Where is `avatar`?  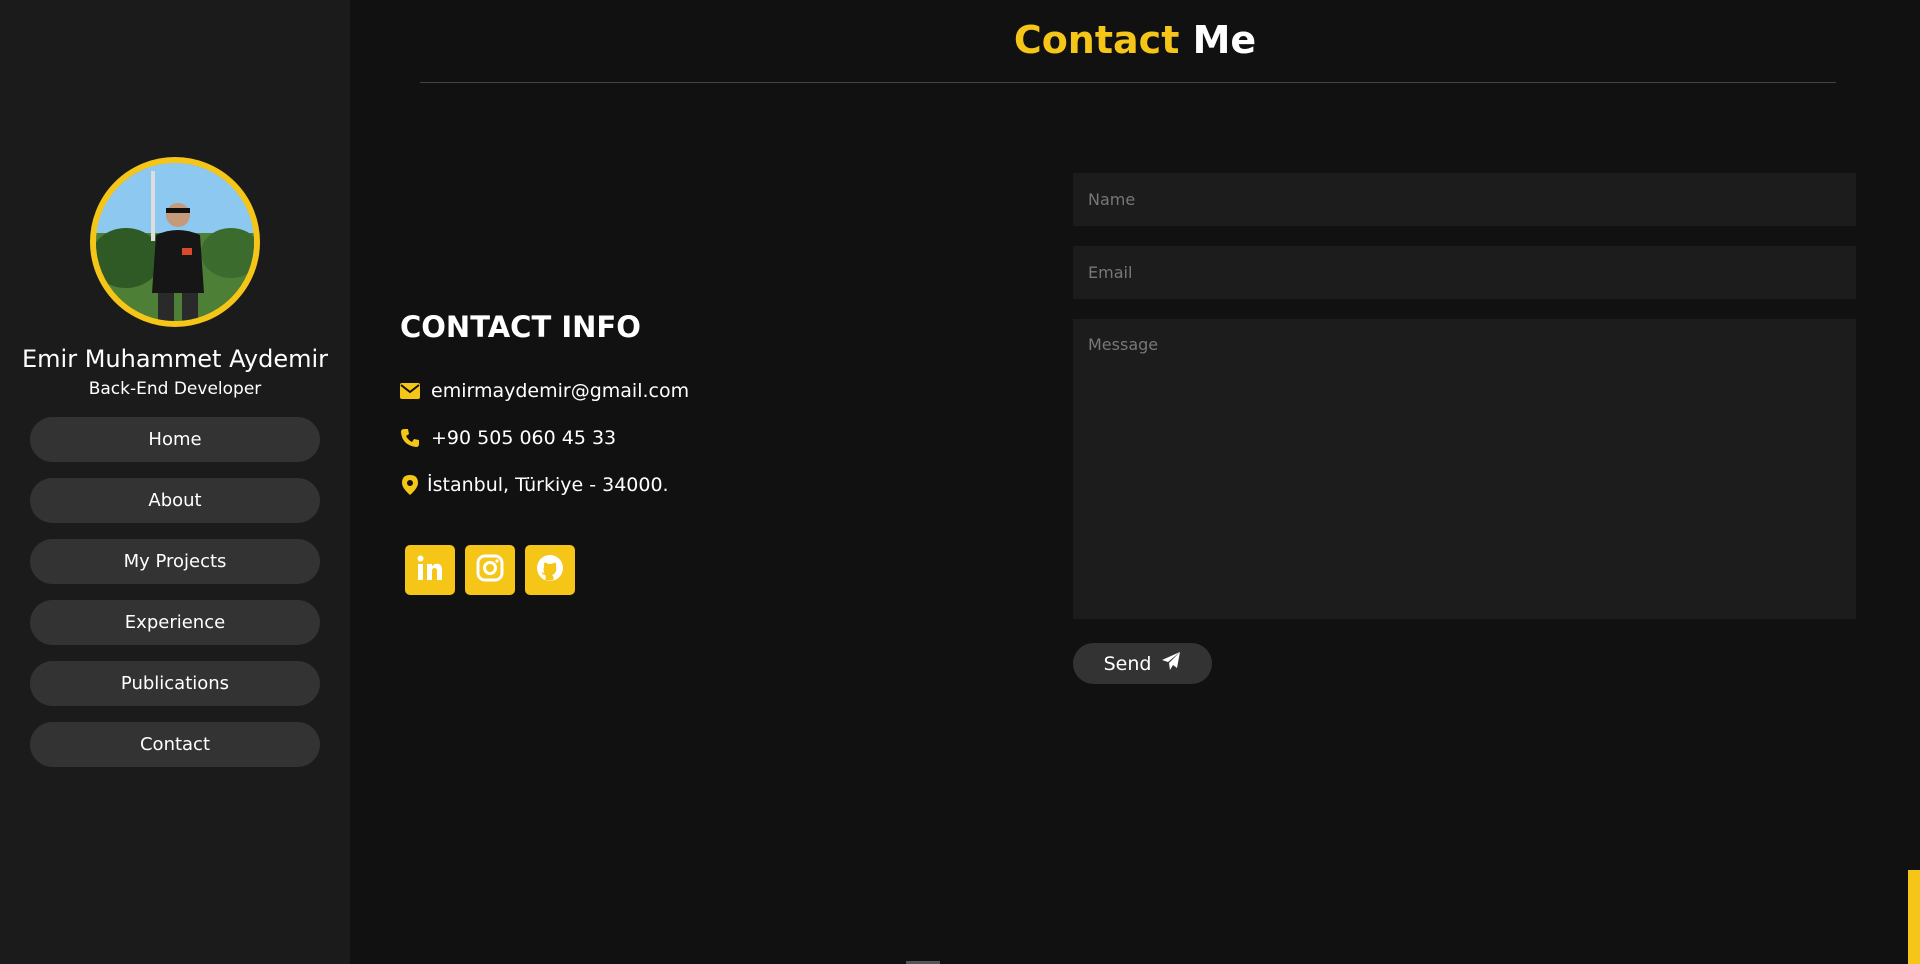
avatar is located at coordinates (175, 242).